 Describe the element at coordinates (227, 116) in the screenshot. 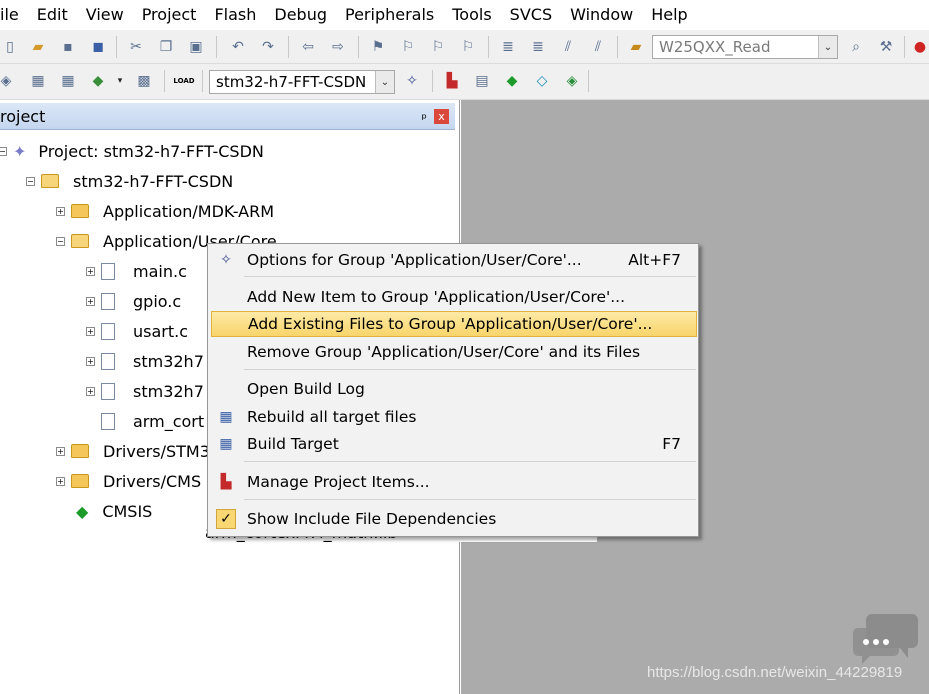

I see `project-panel-header: roject ᵖ x` at that location.